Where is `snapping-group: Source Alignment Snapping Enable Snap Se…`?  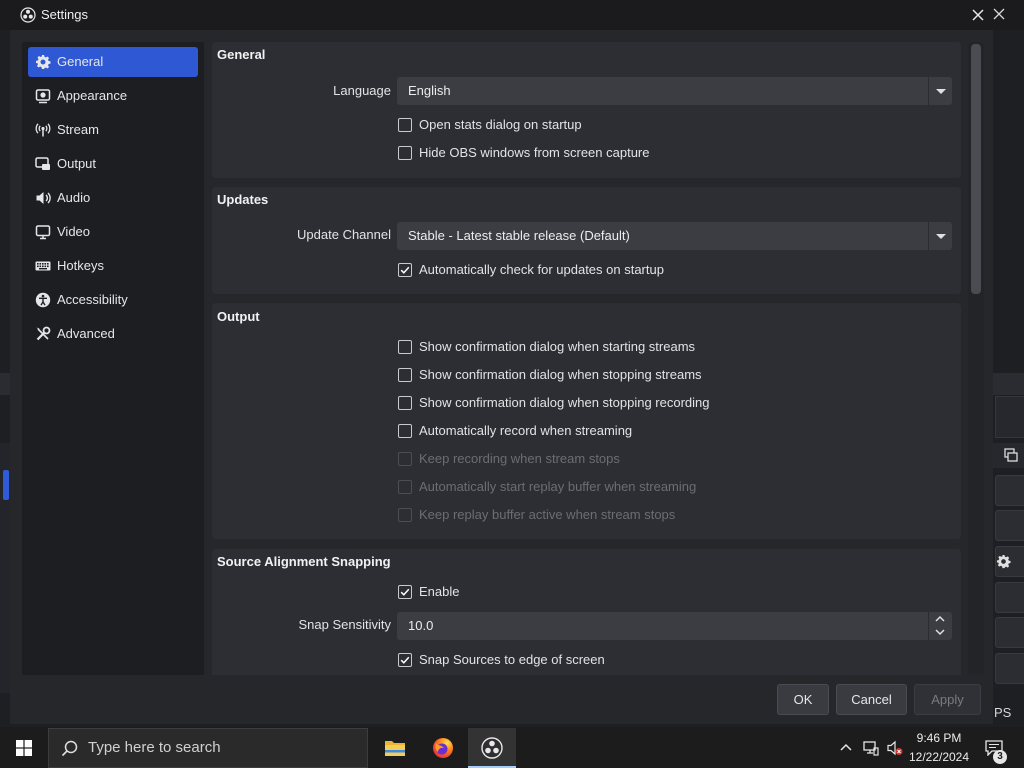 snapping-group: Source Alignment Snapping Enable Snap Se… is located at coordinates (586, 612).